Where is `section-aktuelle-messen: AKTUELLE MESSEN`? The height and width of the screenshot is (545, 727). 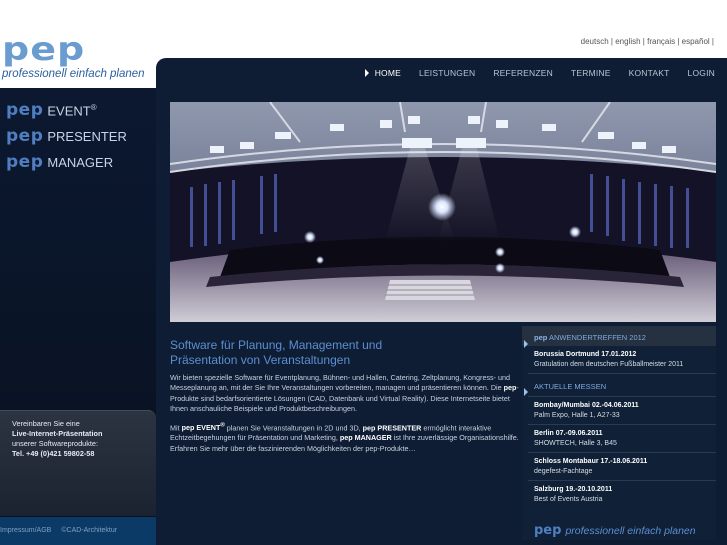 section-aktuelle-messen: AKTUELLE MESSEN is located at coordinates (619, 387).